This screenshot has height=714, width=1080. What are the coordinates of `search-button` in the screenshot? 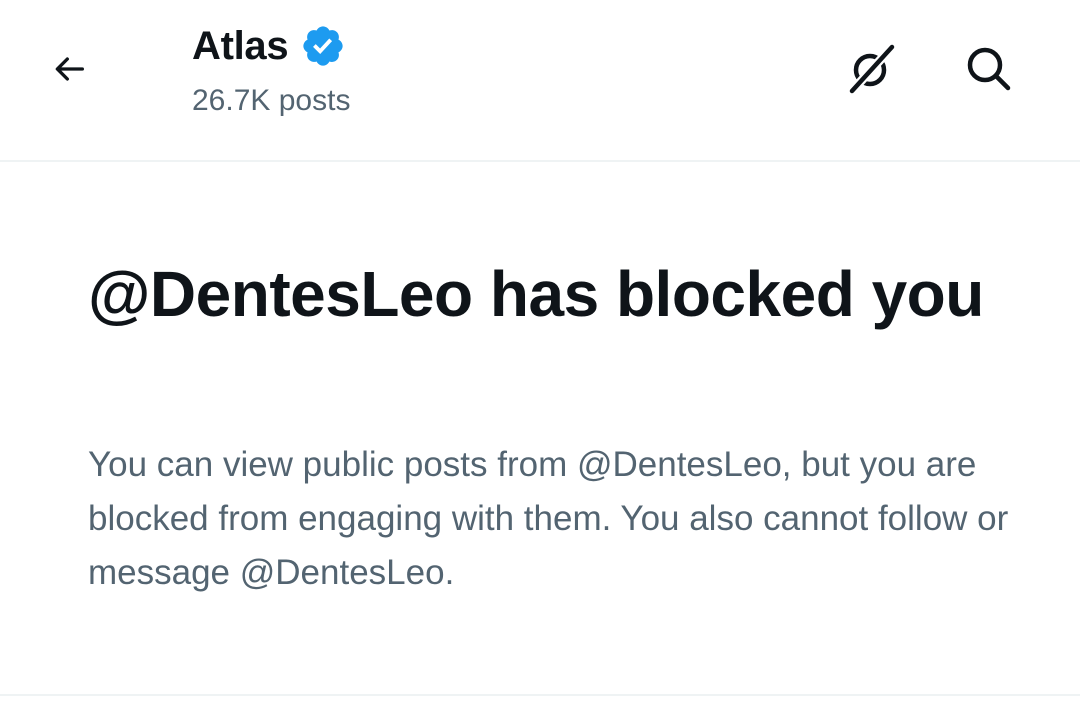 It's located at (989, 71).